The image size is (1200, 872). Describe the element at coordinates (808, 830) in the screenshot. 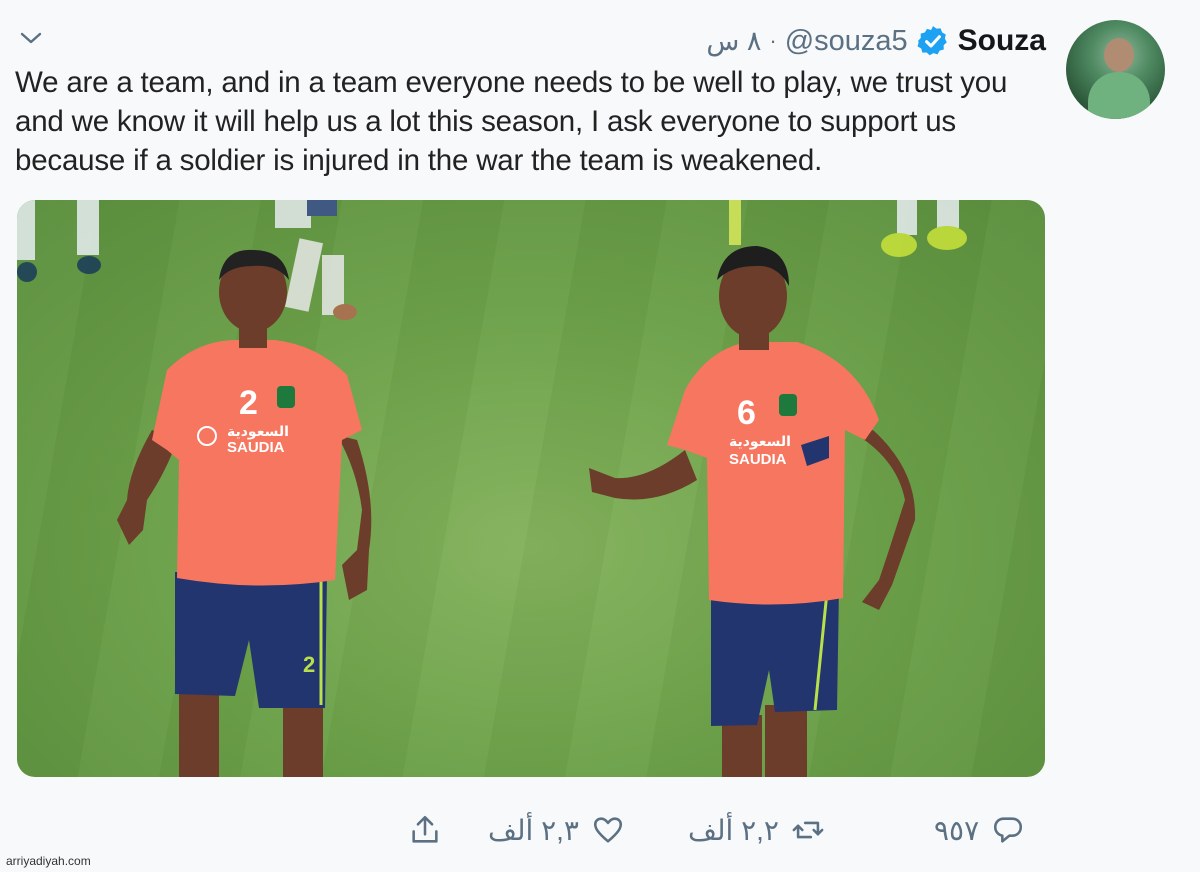

I see `retweet-icon` at that location.